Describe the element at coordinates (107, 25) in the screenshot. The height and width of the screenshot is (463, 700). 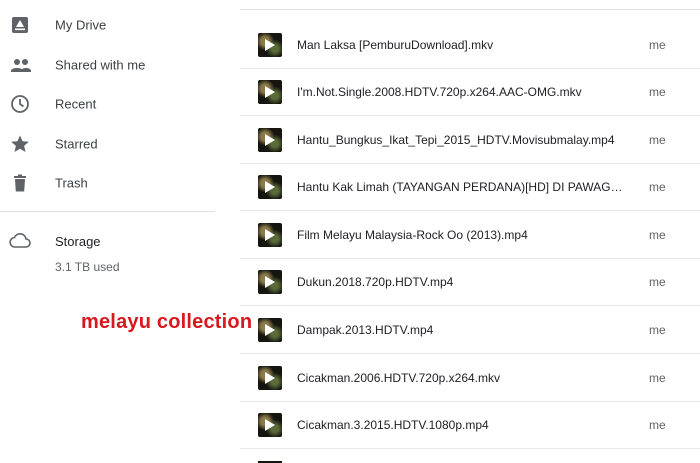
I see `sidebar-item-my-drive: My Drive` at that location.